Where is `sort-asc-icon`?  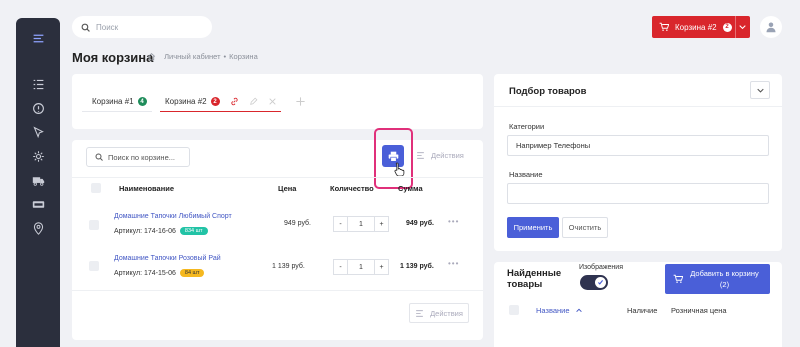
sort-asc-icon is located at coordinates (578, 310).